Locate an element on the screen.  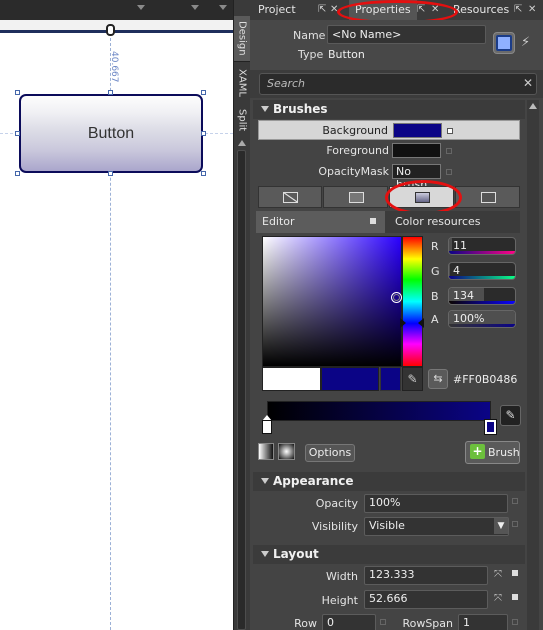
radial-gradient-icon is located at coordinates (286, 451).